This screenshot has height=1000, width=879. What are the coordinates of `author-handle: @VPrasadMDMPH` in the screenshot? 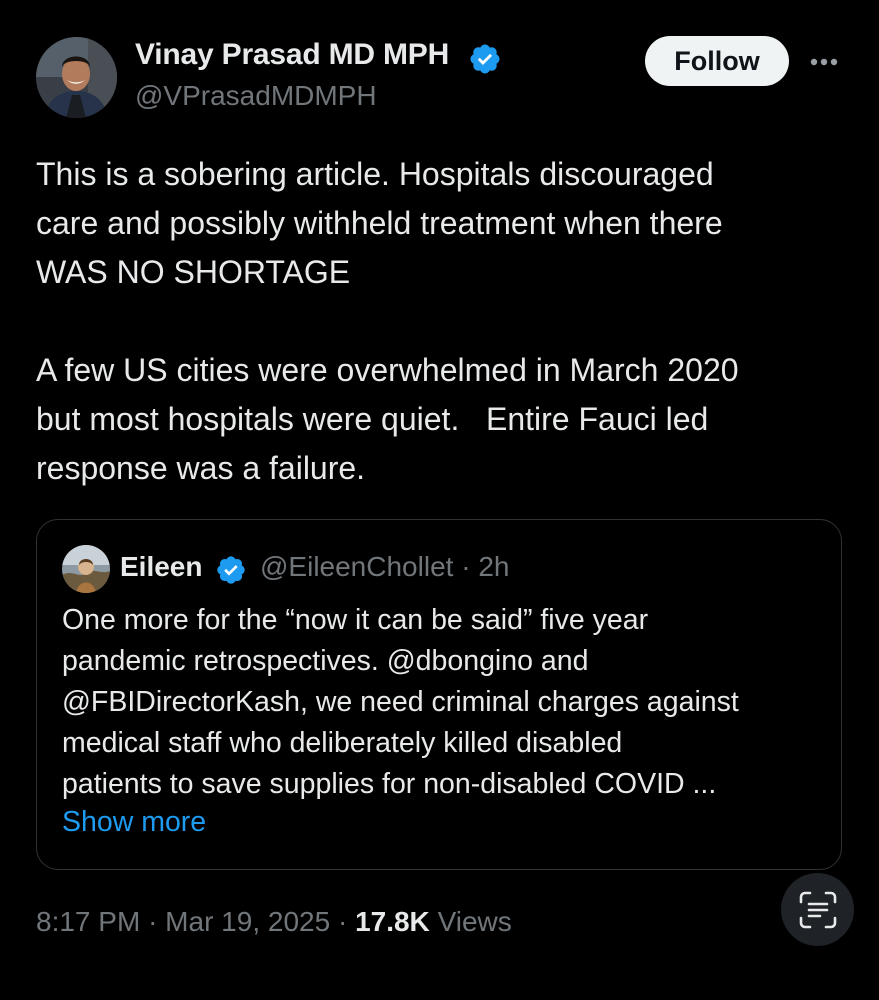 It's located at (256, 96).